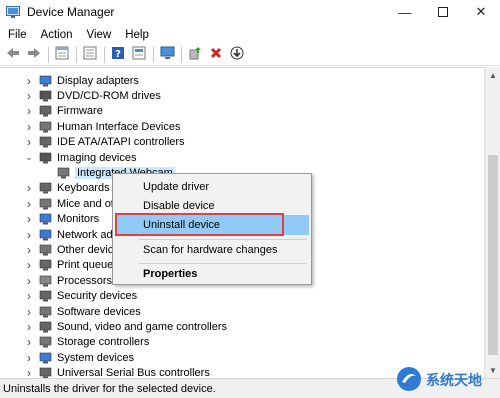  I want to click on display-adapter-icon, so click(45, 81).